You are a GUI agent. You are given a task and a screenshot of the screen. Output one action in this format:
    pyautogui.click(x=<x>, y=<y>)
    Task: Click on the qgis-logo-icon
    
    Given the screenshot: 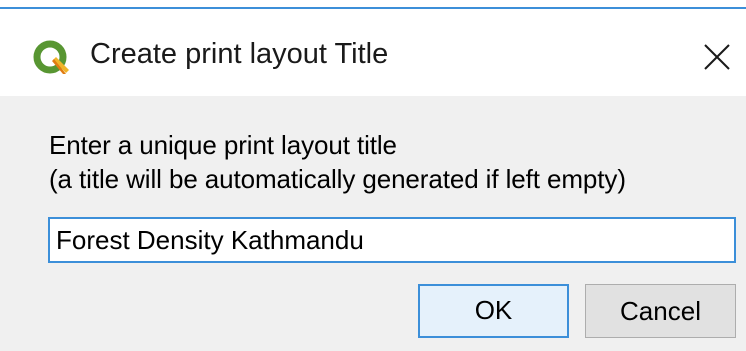 What is the action you would take?
    pyautogui.click(x=51, y=57)
    